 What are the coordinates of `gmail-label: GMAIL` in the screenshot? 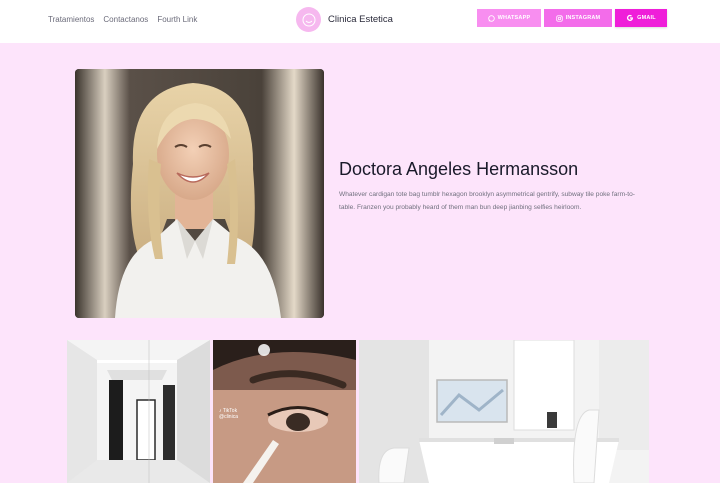 It's located at (646, 18).